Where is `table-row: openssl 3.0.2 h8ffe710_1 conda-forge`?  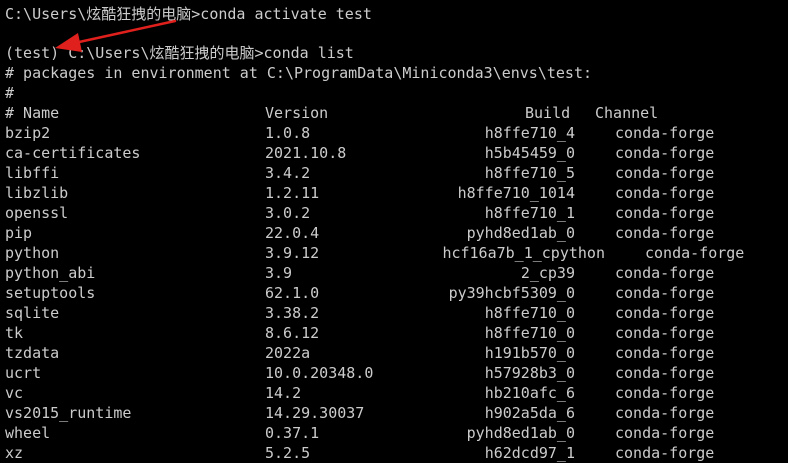 table-row: openssl 3.0.2 h8ffe710_1 conda-forge is located at coordinates (385, 213).